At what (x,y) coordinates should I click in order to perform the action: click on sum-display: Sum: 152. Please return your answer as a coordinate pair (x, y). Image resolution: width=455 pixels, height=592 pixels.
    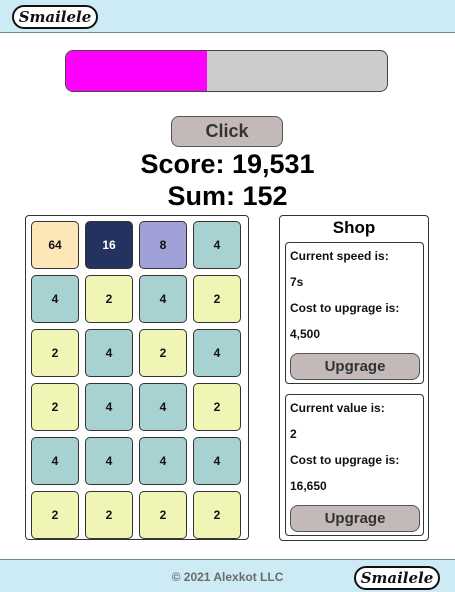
    Looking at the image, I should click on (227, 196).